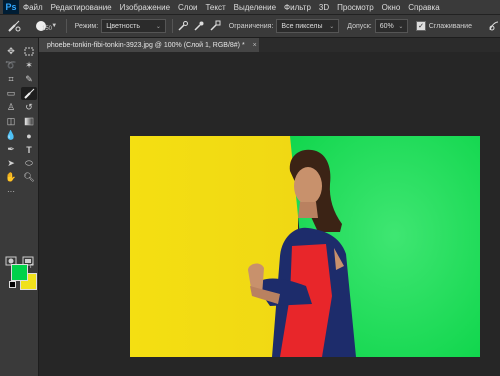 The image size is (500, 376). I want to click on sampling-background-icon, so click(215, 26).